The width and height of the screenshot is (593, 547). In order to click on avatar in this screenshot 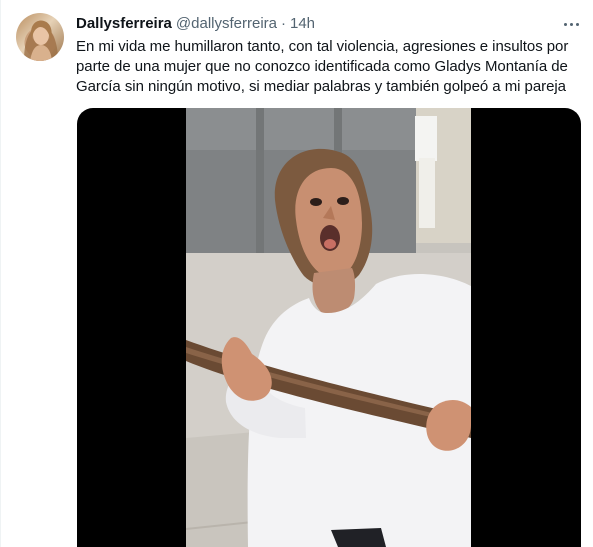, I will do `click(40, 37)`.